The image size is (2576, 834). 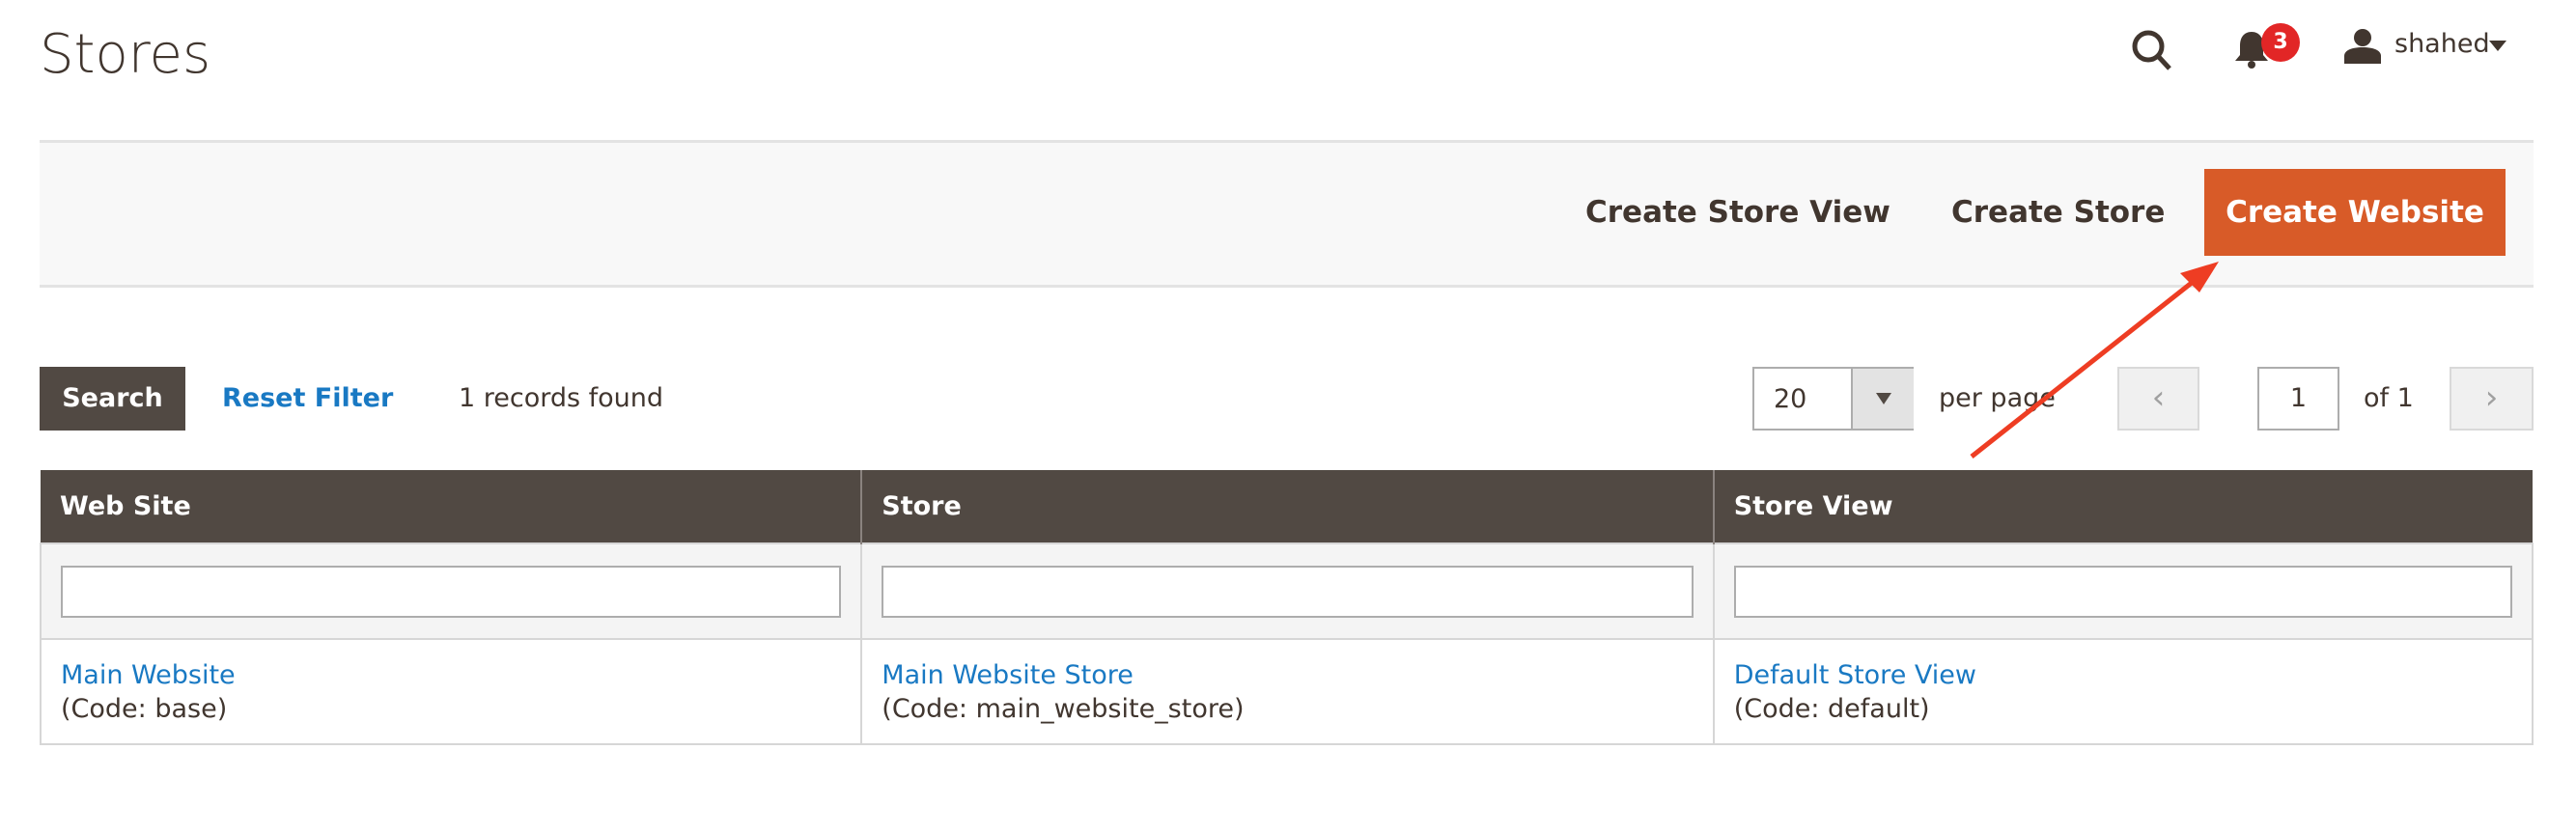 I want to click on create-store-view-button: Create Store View, so click(x=1738, y=212).